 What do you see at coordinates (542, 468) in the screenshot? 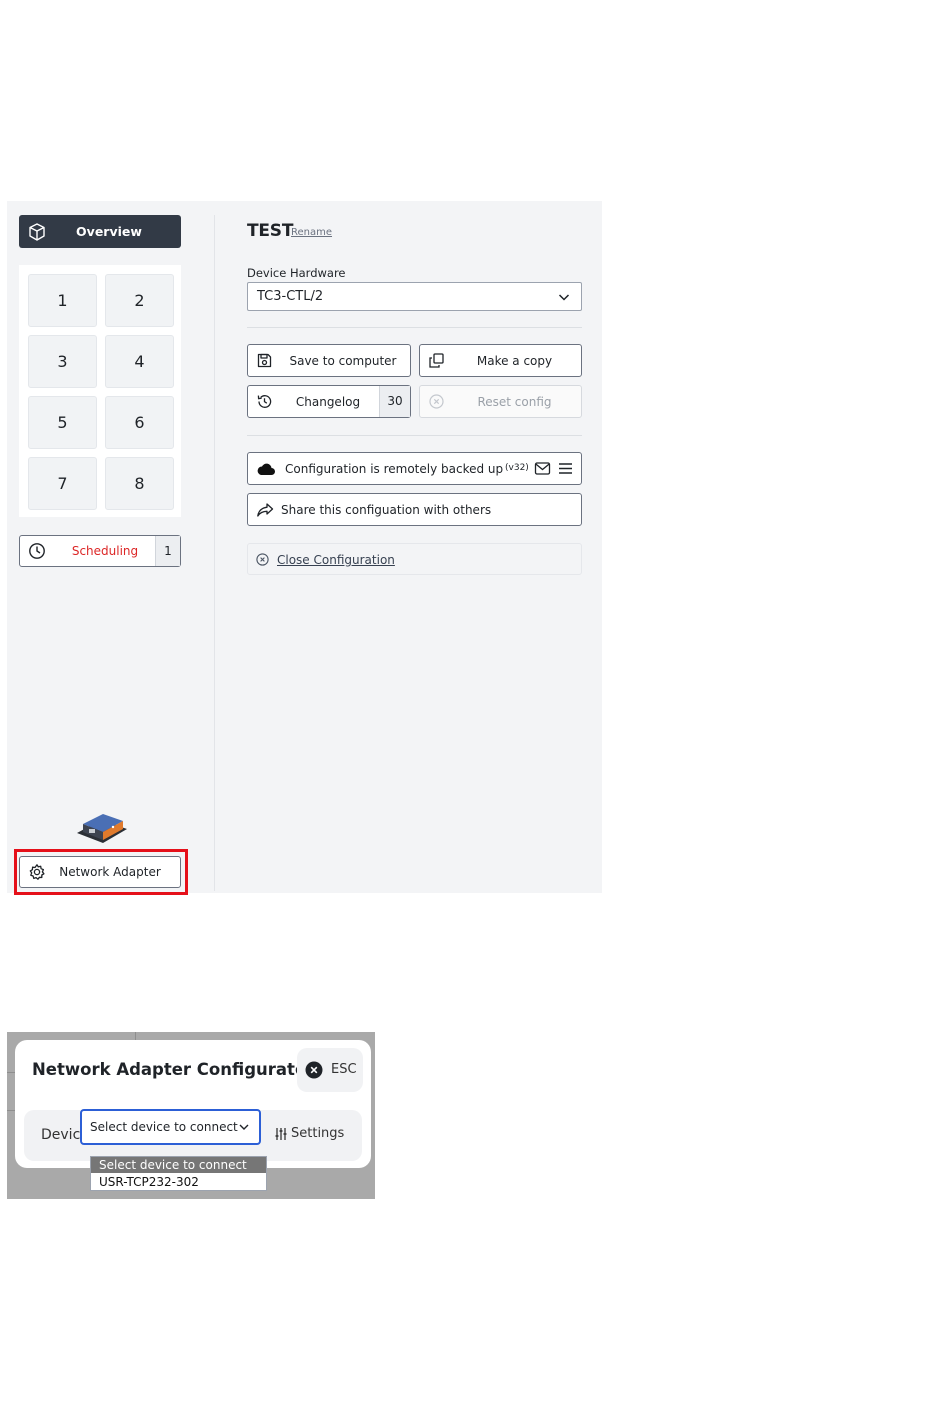
I see `mail-icon` at bounding box center [542, 468].